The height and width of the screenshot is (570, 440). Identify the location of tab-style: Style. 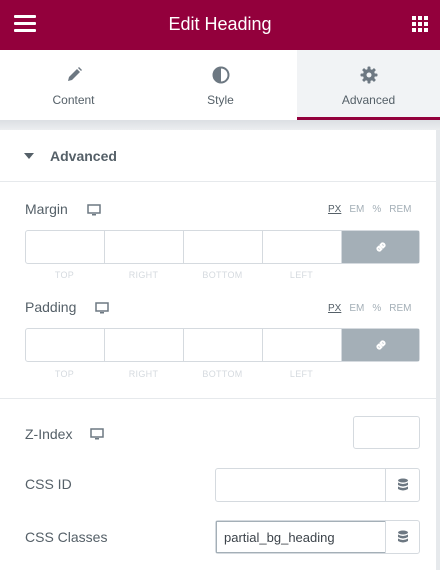
(220, 85).